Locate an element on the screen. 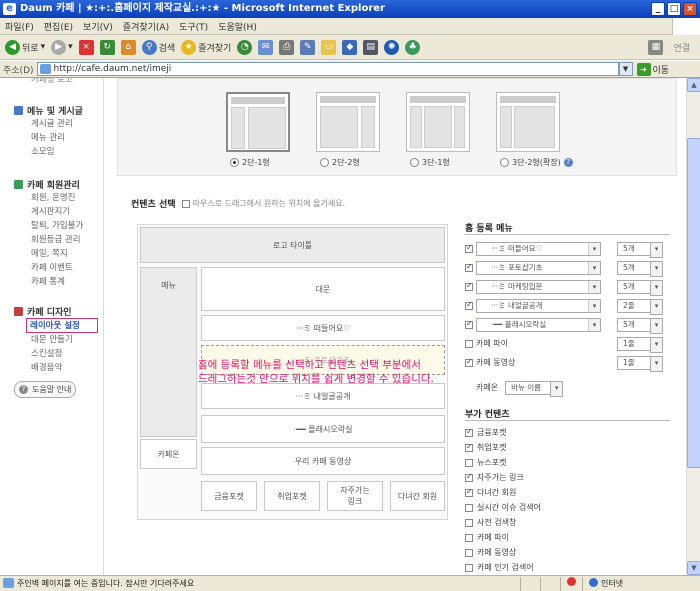 Image resolution: width=700 pixels, height=591 pixels. mail-icon: ✉ is located at coordinates (266, 47).